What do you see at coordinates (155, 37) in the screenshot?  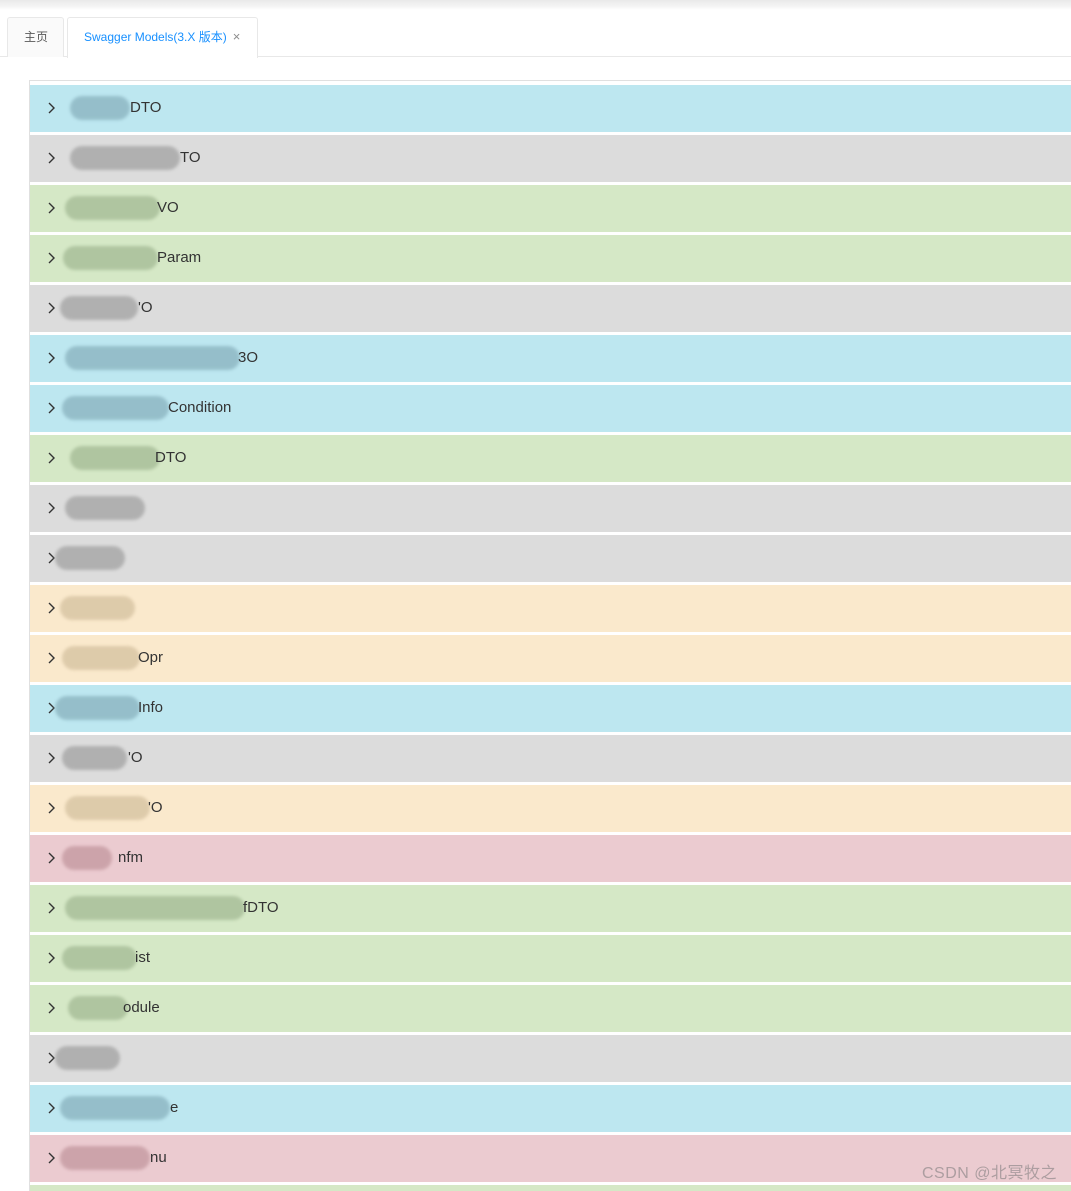 I see `tab-swagger-models-label: Swagger Models(3.X 版本)` at bounding box center [155, 37].